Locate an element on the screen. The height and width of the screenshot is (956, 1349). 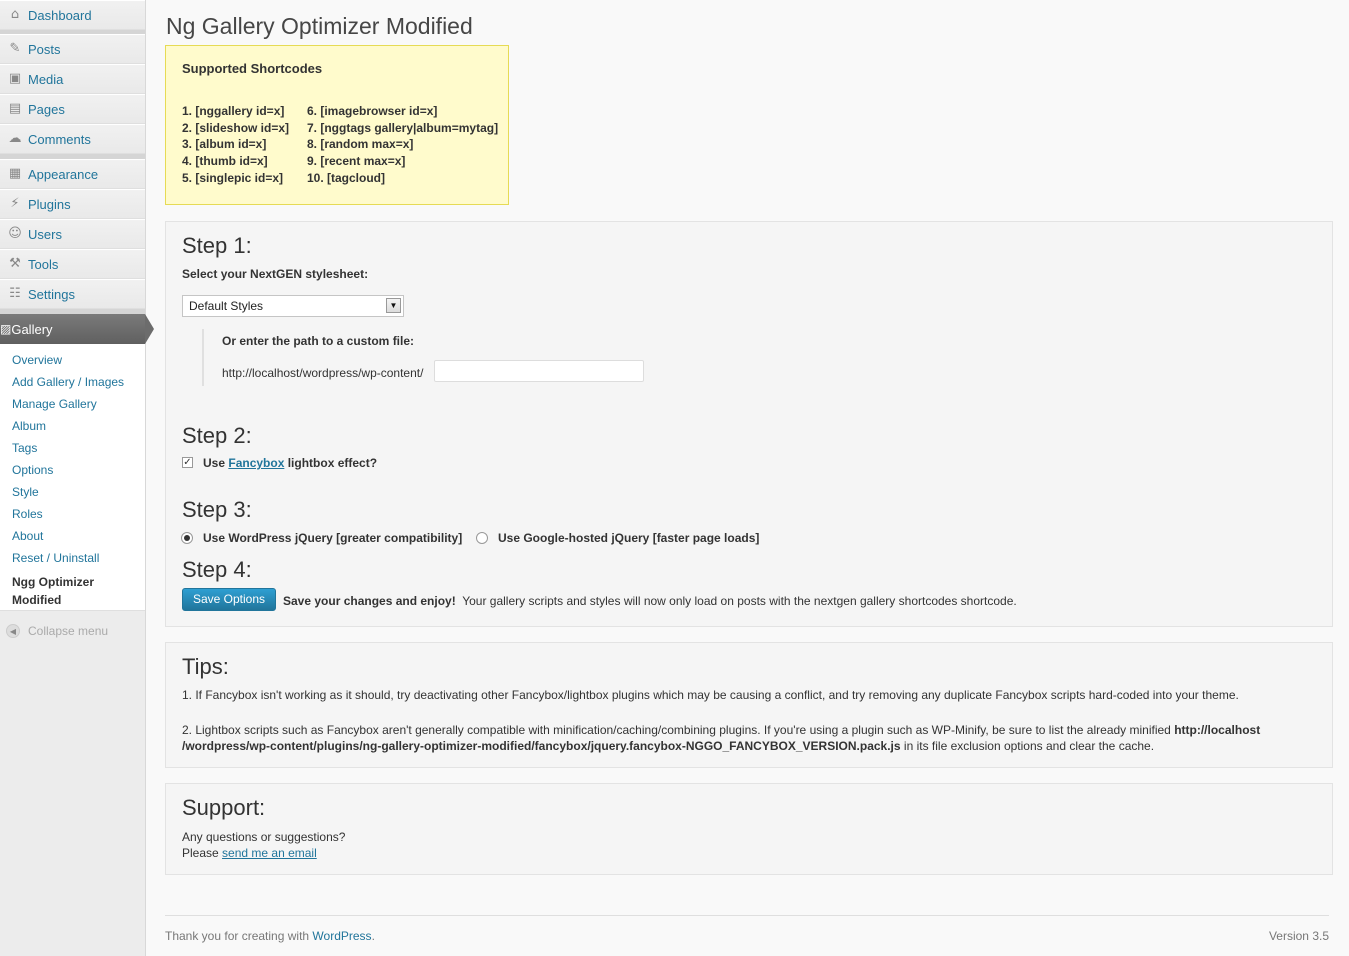
sidebar-item-posts: ✎ Posts is located at coordinates (72, 49).